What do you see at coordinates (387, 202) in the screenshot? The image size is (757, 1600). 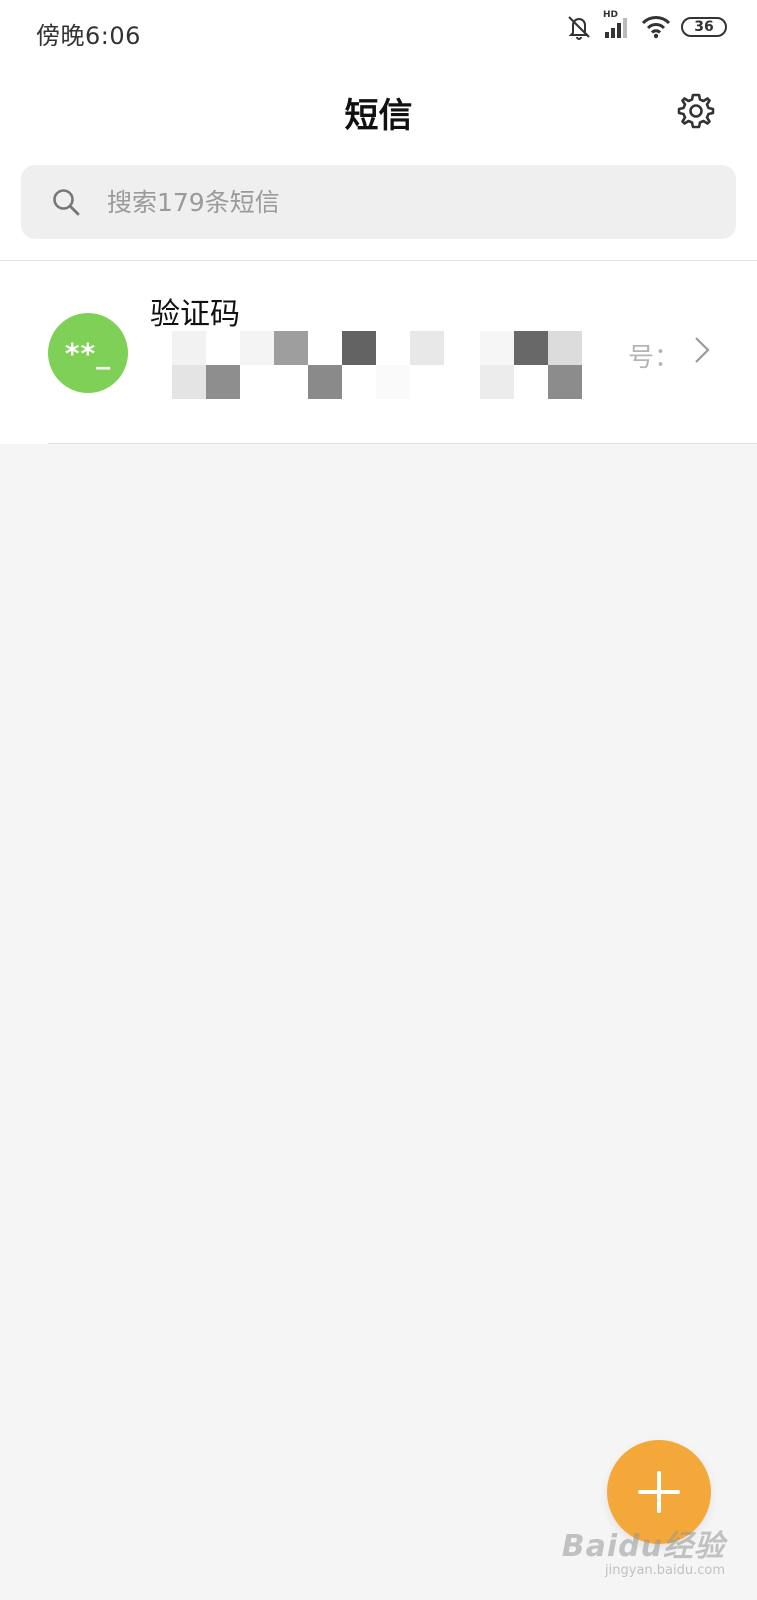 I see `search-input` at bounding box center [387, 202].